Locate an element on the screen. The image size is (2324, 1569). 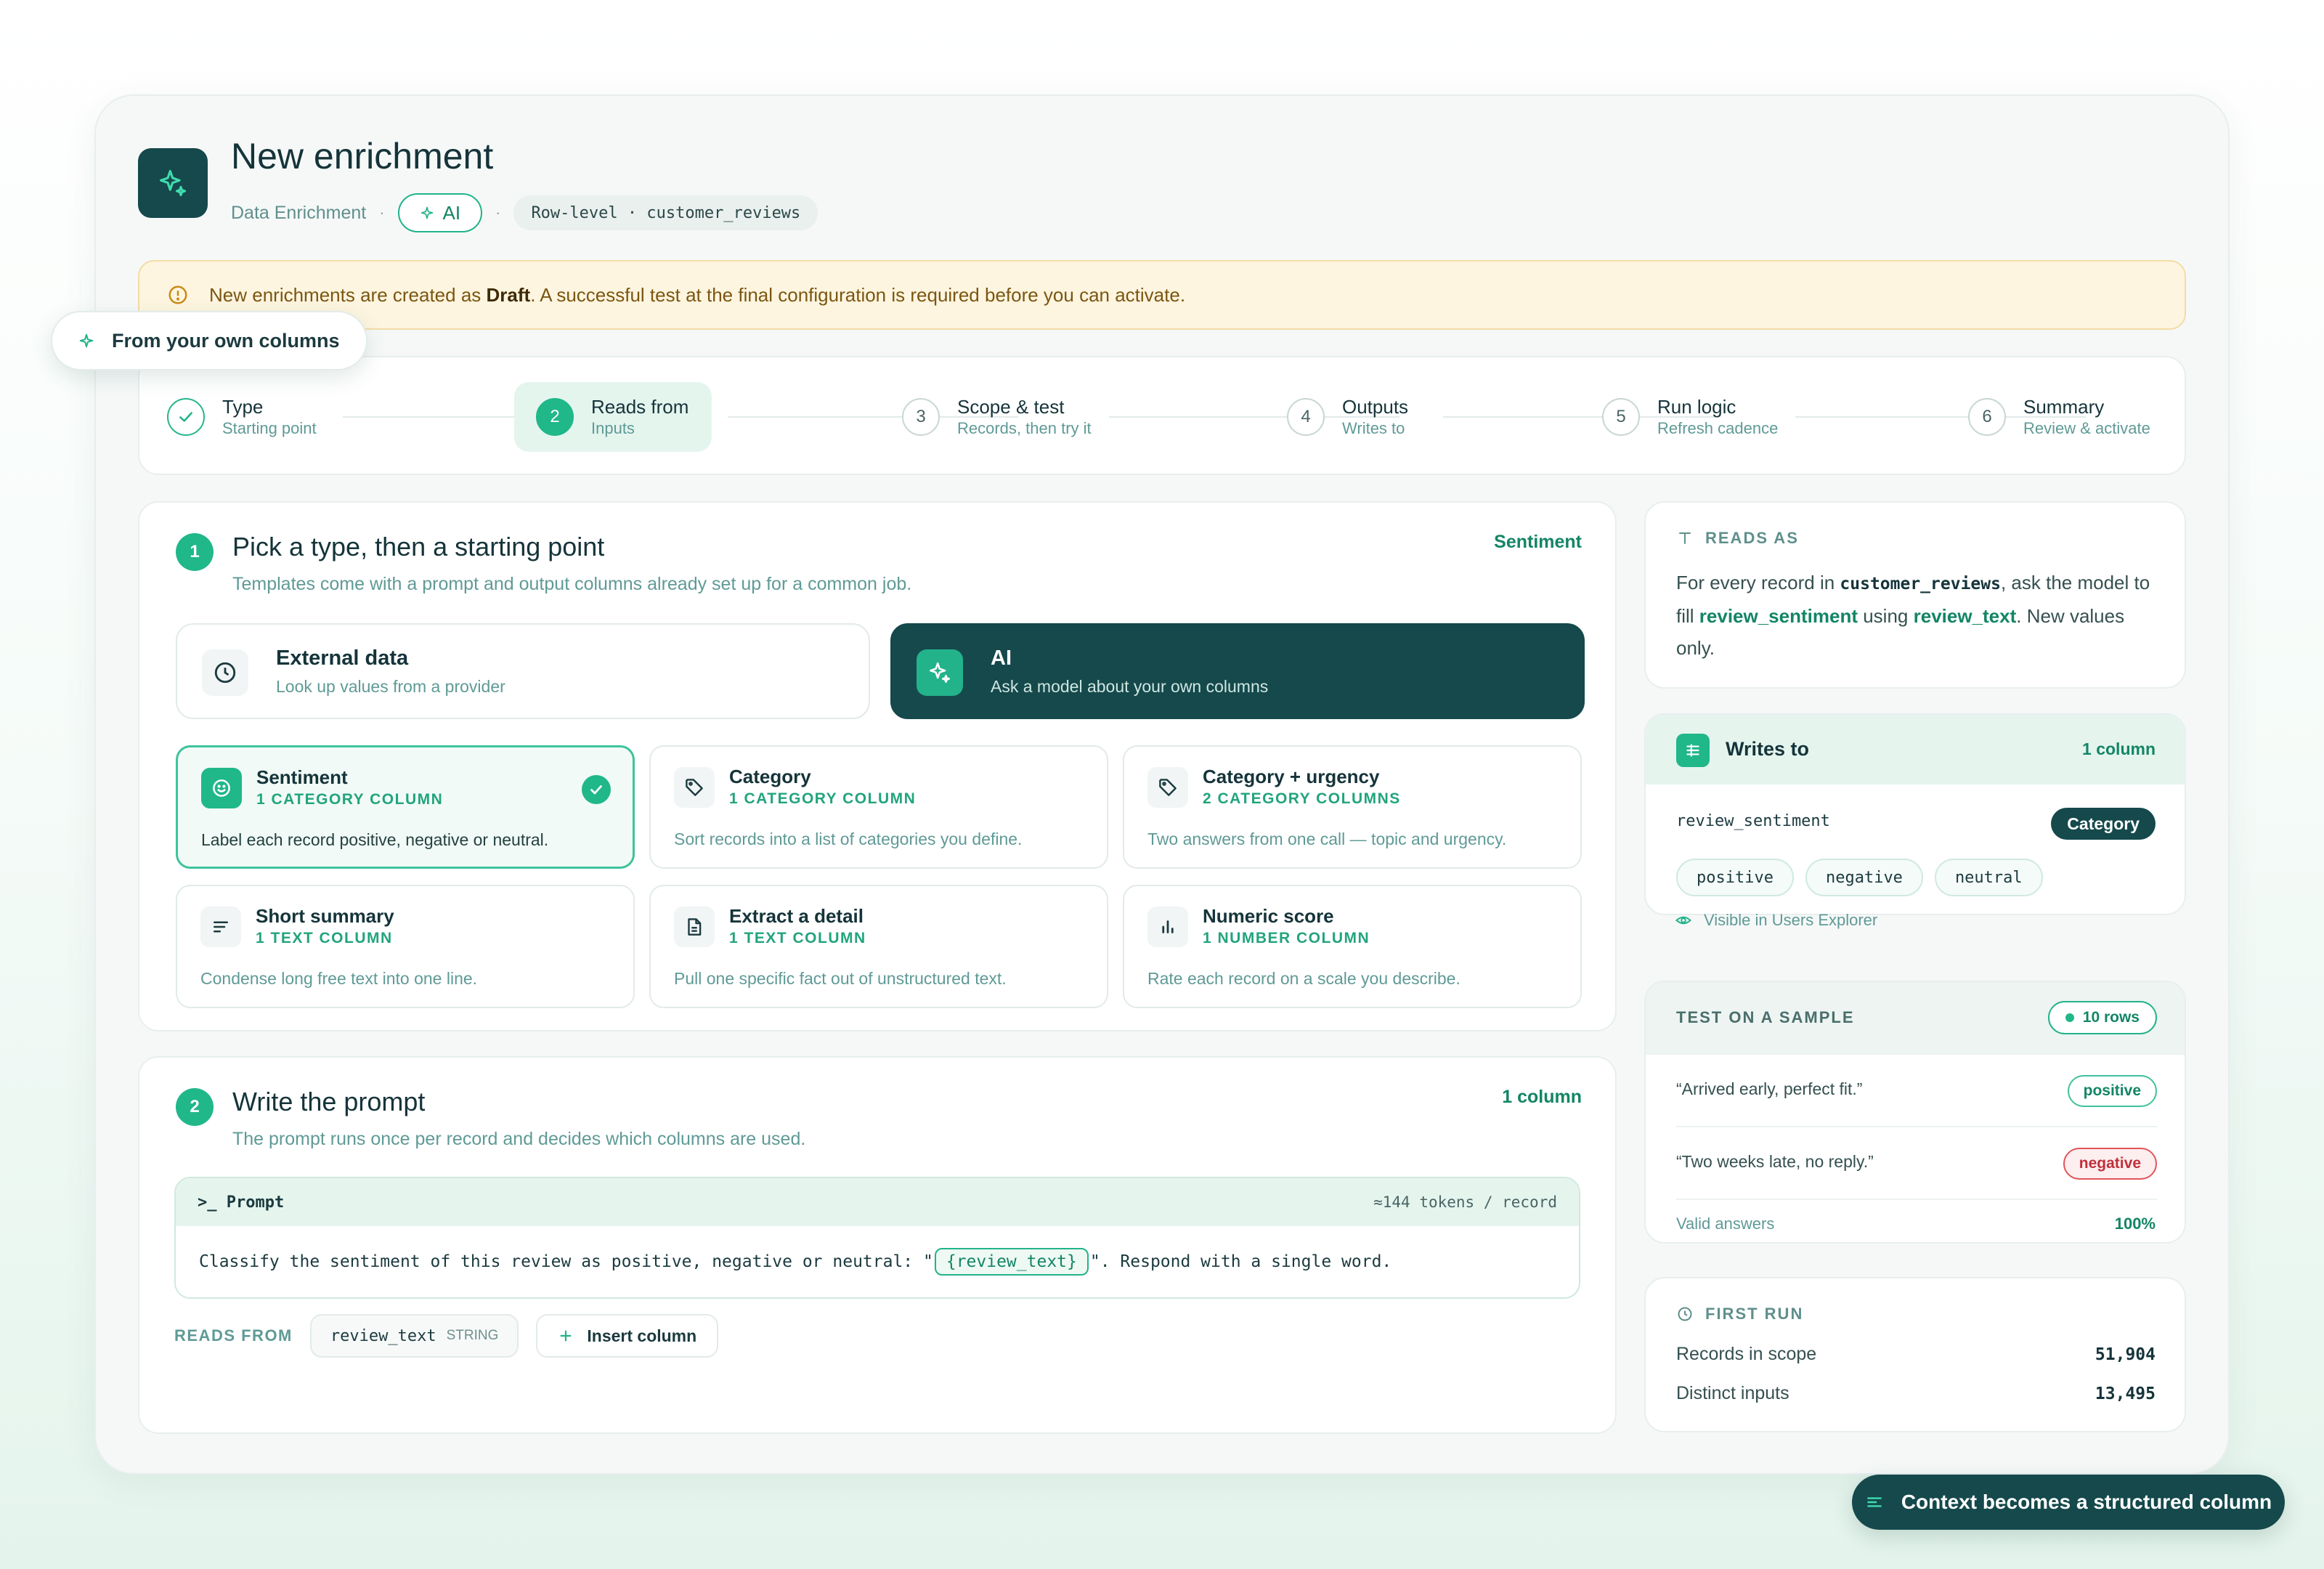
test-sample-header: TEST ON A SAMPLE 10 rows is located at coordinates (1915, 1018).